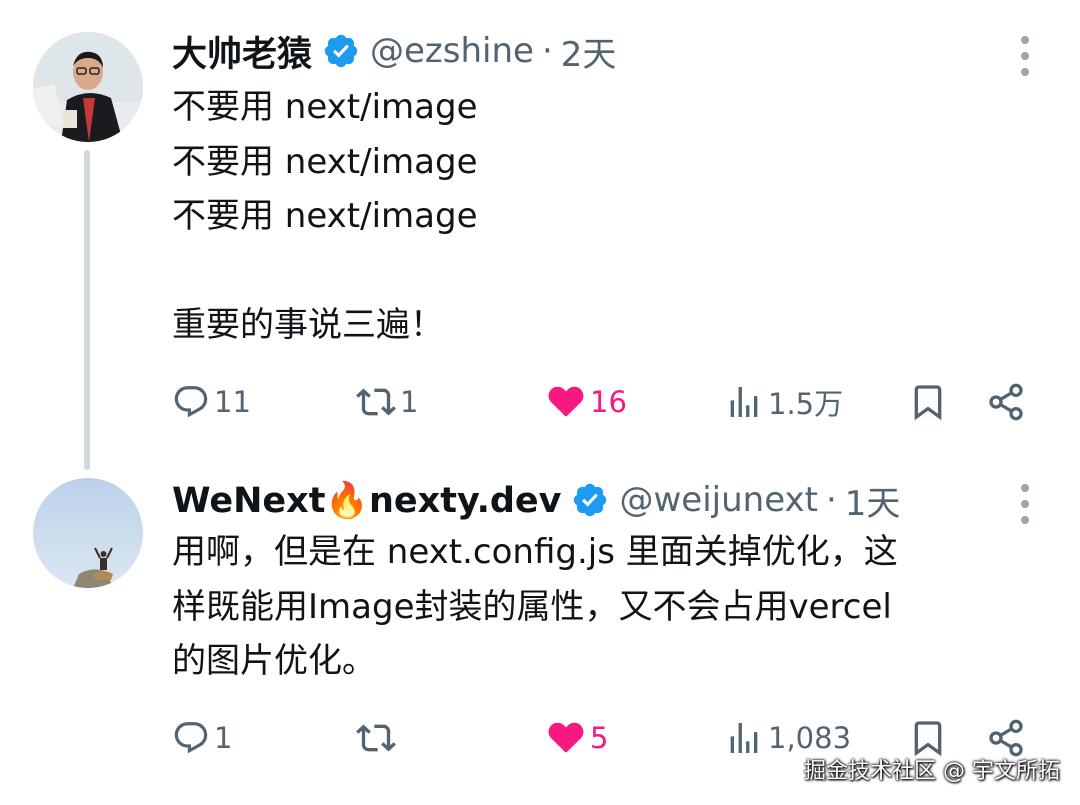 Image resolution: width=1080 pixels, height=805 pixels. Describe the element at coordinates (274, 661) in the screenshot. I see `tweet-text-line: 的图片优化。` at that location.